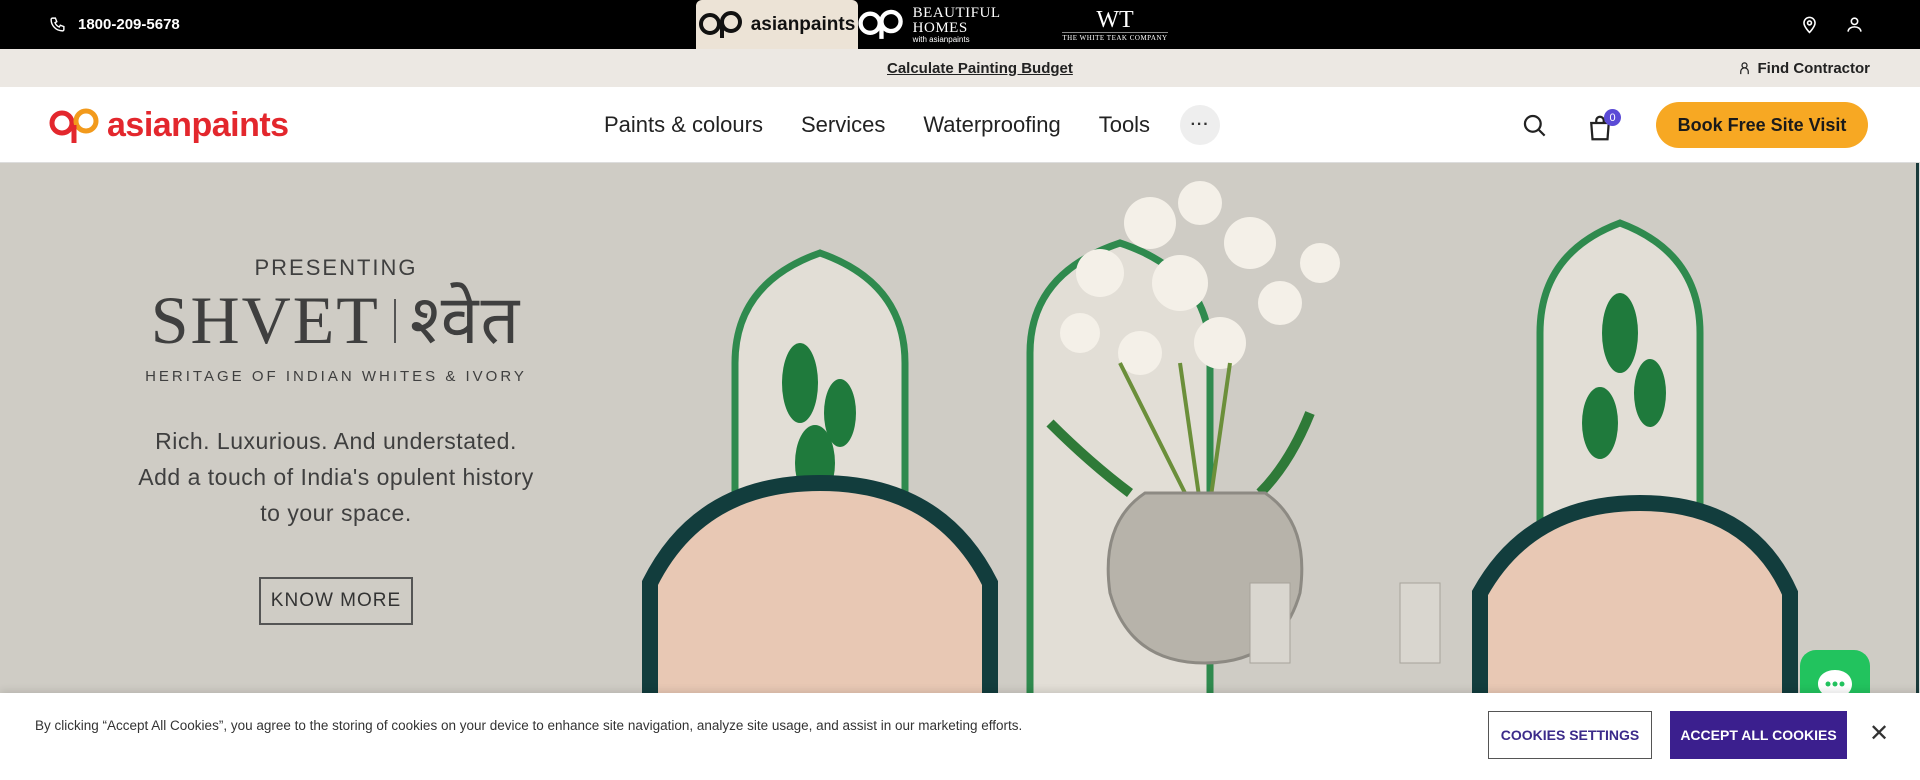  Describe the element at coordinates (1758, 735) in the screenshot. I see `accept-all-cookies-button: ACCEPT ALL COOKIES` at that location.